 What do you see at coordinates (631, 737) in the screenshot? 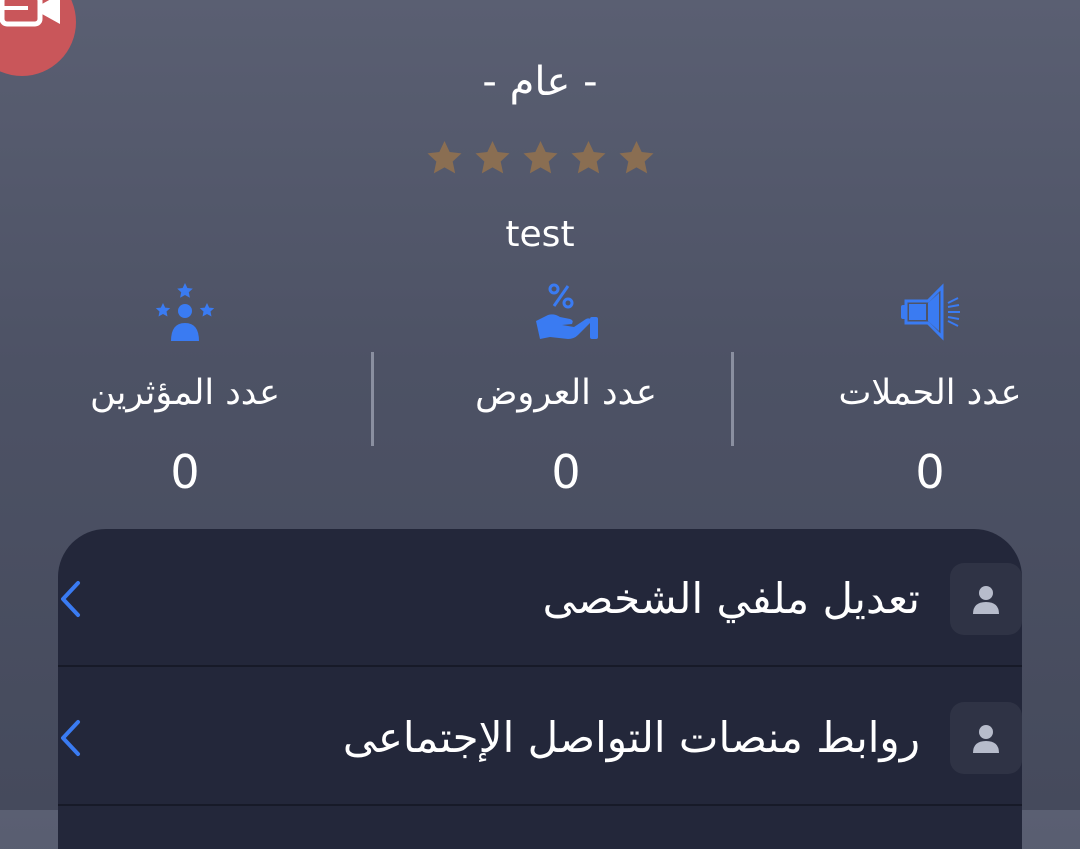
I see `menu-item-label: روابط منصات التواصل الإجتماعى` at bounding box center [631, 737].